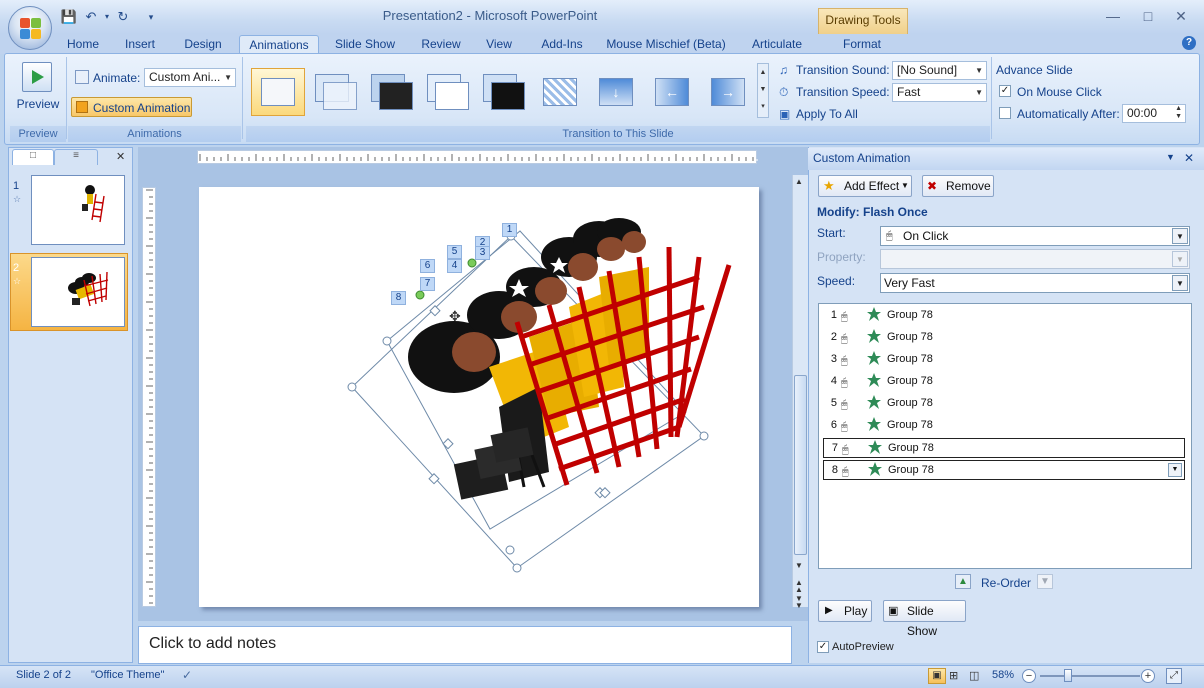  What do you see at coordinates (441, 44) in the screenshot?
I see `tab-review: Review` at bounding box center [441, 44].